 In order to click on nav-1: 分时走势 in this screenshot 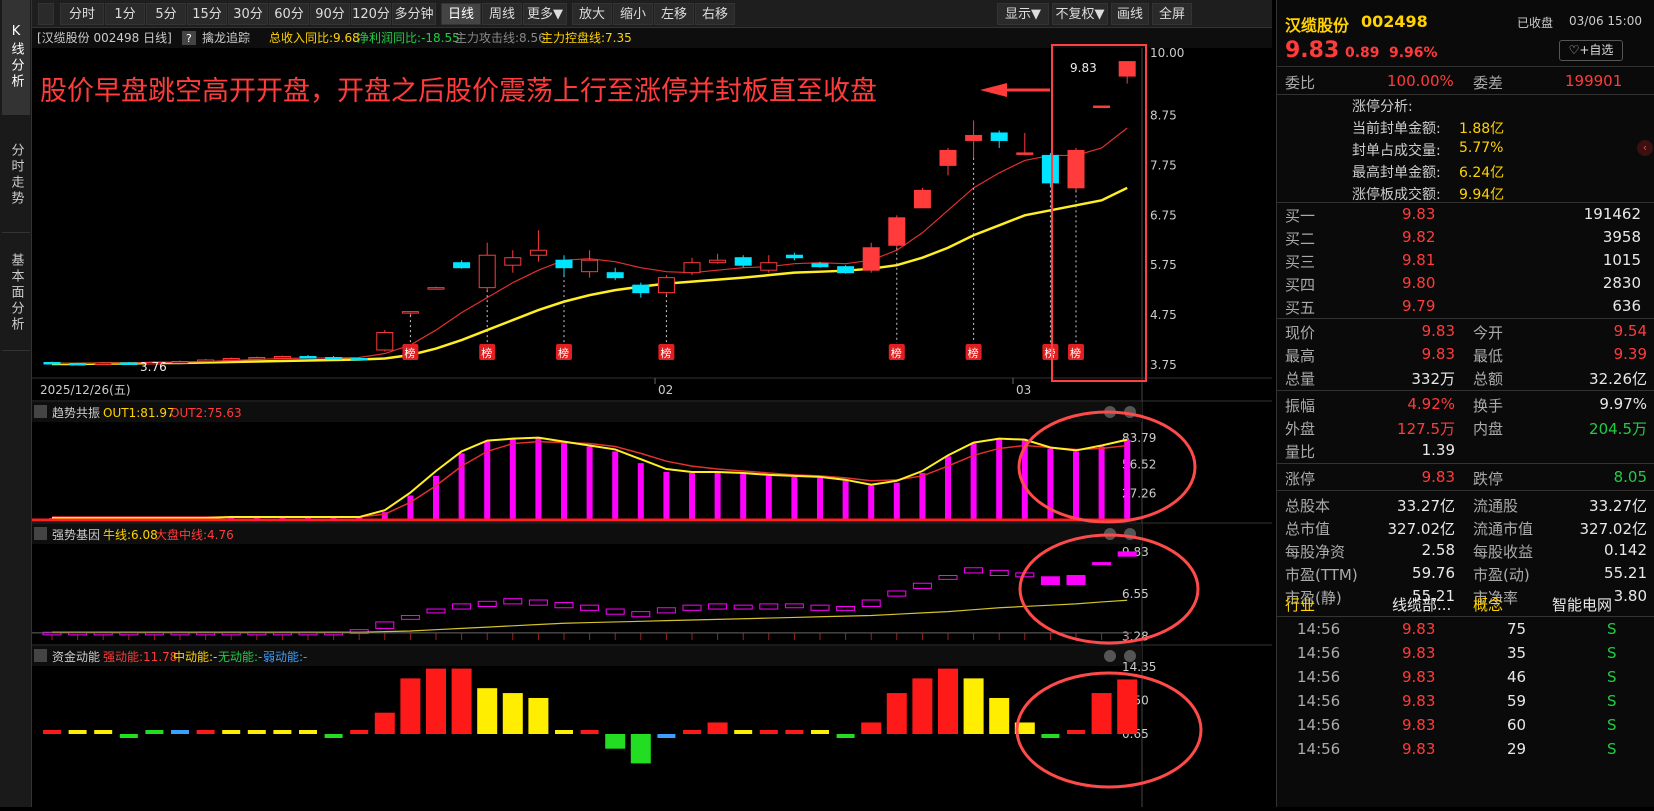, I will do `click(16, 175)`.